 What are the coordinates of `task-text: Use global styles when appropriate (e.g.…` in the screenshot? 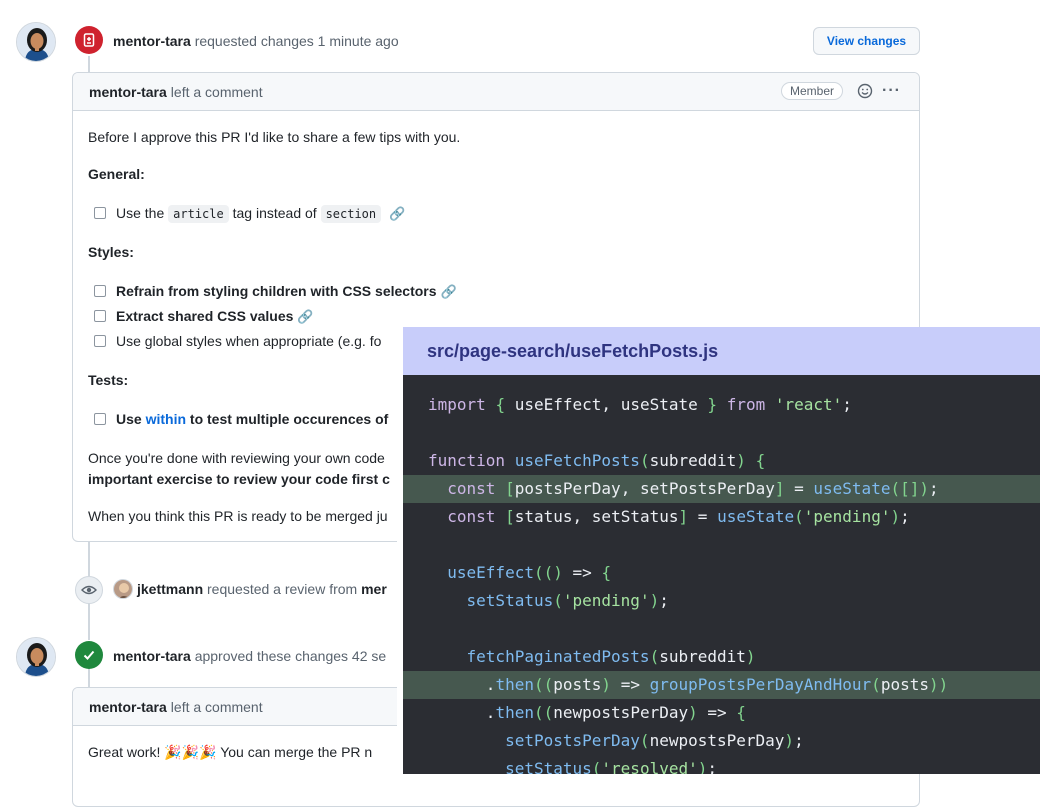 It's located at (249, 341).